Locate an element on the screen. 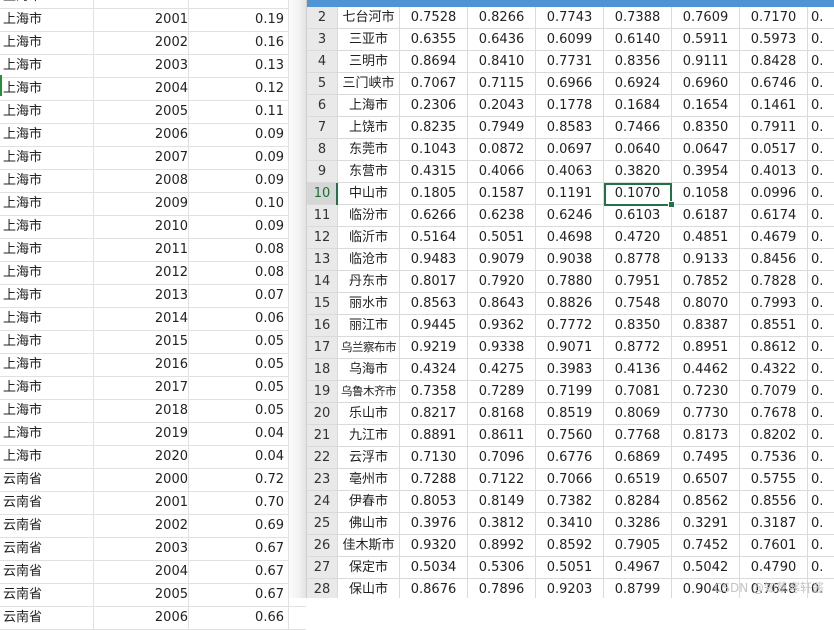  value-cell: 0.8611 is located at coordinates (502, 436).